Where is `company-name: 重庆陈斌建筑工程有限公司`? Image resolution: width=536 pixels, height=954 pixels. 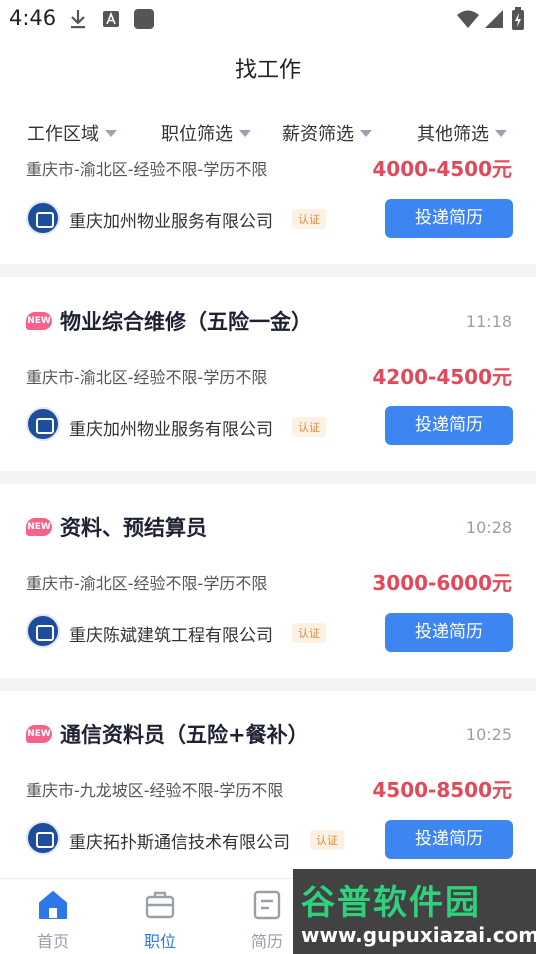
company-name: 重庆陈斌建筑工程有限公司 is located at coordinates (171, 636).